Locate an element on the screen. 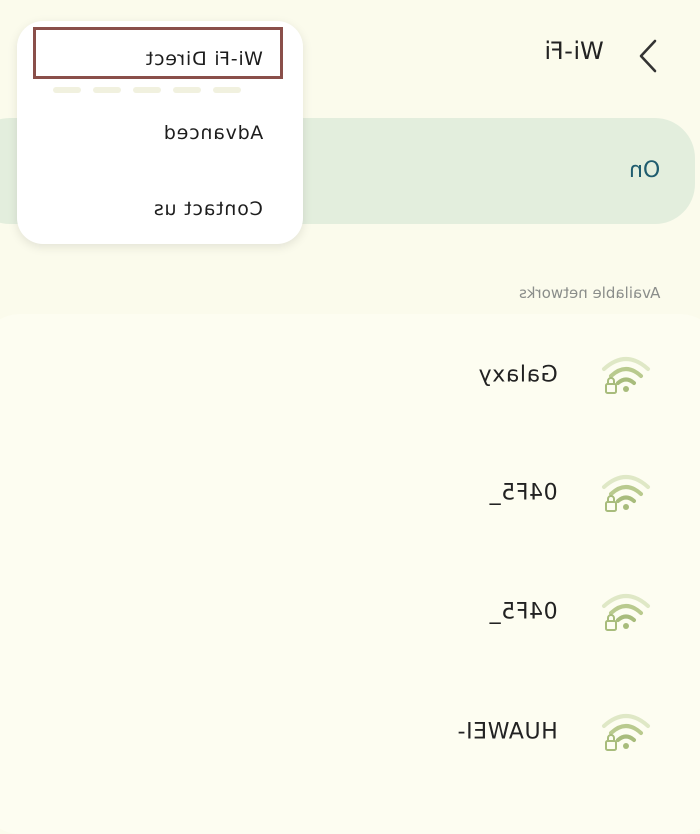 The height and width of the screenshot is (834, 700). network-item-huawei: HUAWEI- is located at coordinates (350, 732).